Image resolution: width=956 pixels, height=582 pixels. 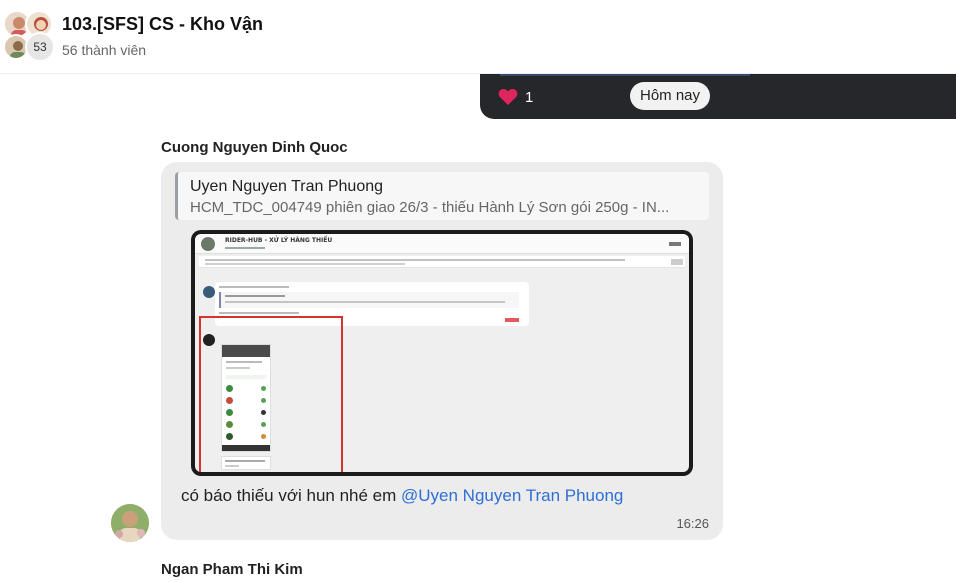 I want to click on group-title: 103.[SFS] CS - Kho Vận, so click(x=162, y=24).